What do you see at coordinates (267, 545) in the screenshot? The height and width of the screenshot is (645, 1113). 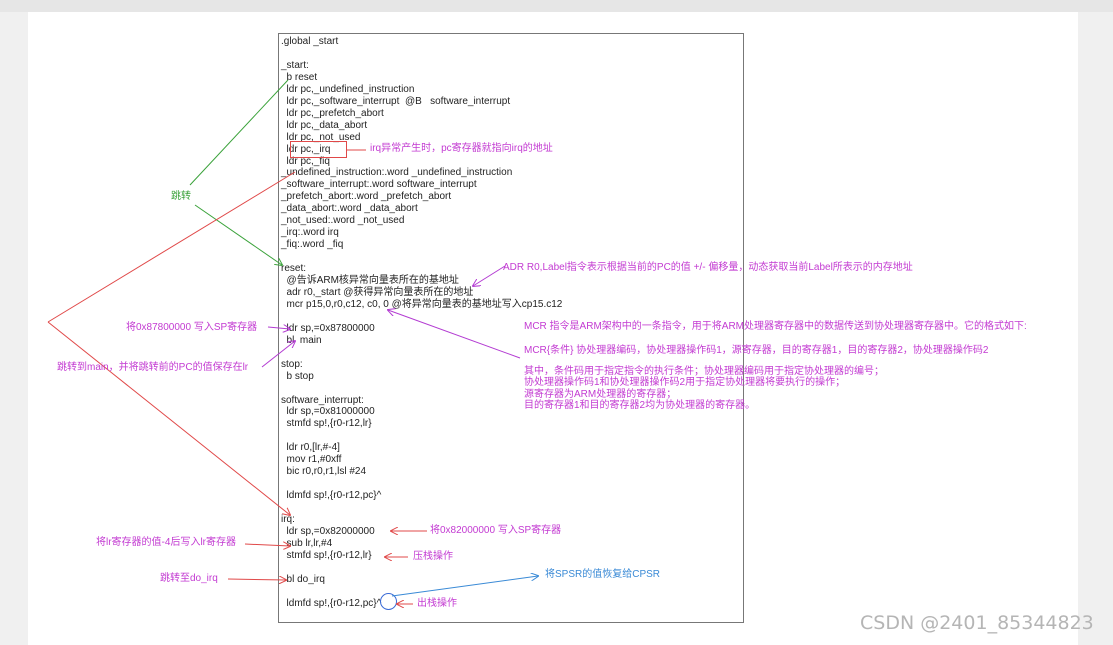 I see `red-arrow-sub-lr` at bounding box center [267, 545].